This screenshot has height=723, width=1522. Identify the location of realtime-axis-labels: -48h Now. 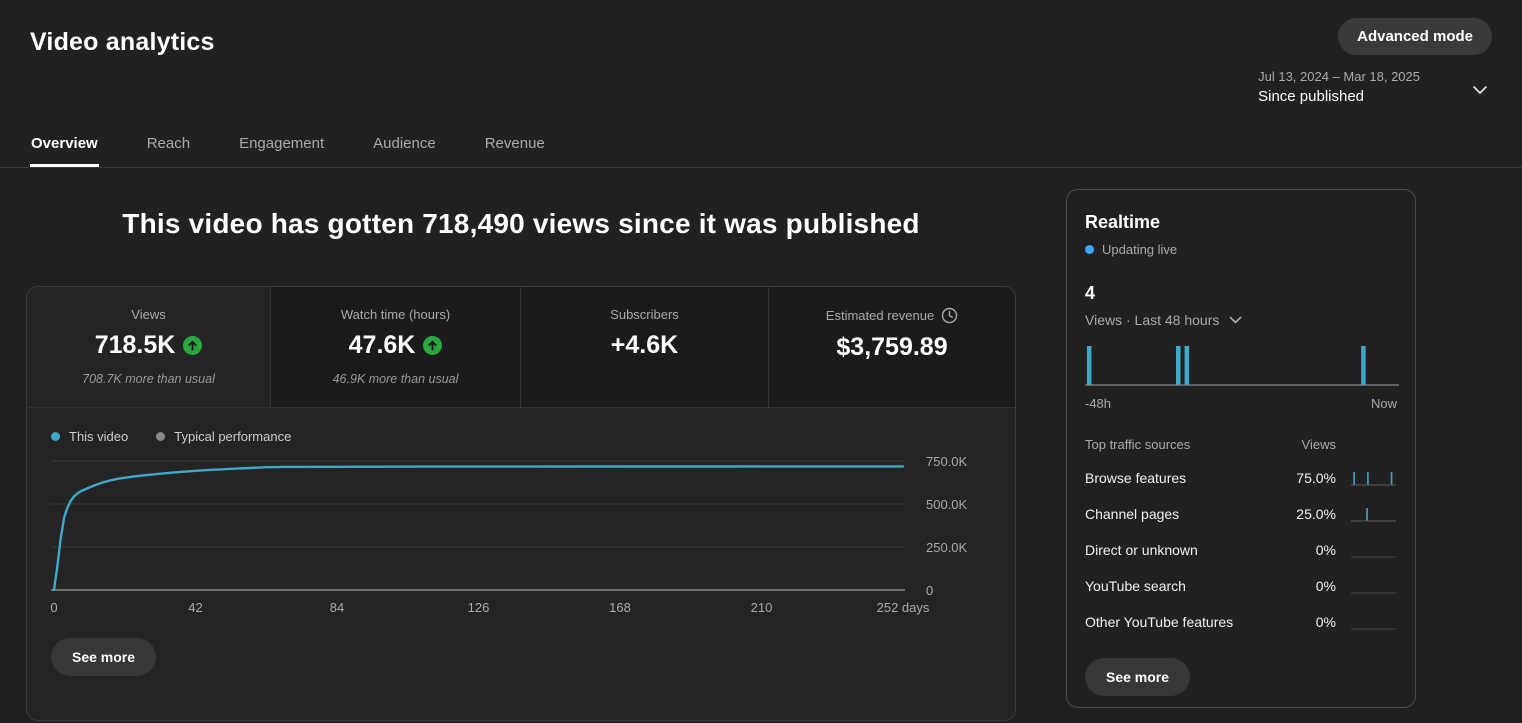
(1241, 403).